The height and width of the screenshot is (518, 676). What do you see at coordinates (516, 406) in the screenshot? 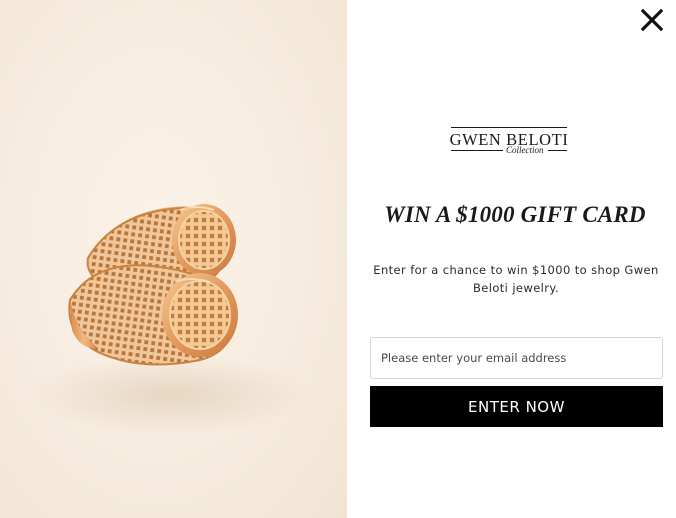
I see `enter-now-button: ENTER NOW` at bounding box center [516, 406].